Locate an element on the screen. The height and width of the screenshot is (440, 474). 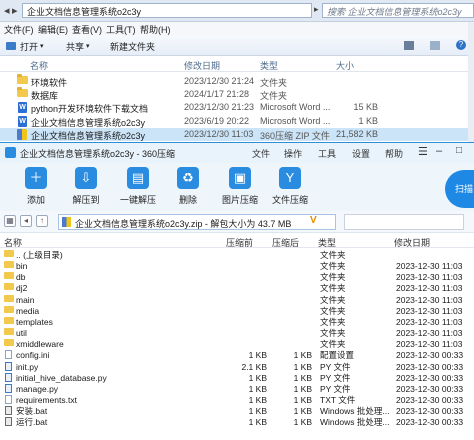
zip-cell-name: templates is located at coordinates (34, 321).